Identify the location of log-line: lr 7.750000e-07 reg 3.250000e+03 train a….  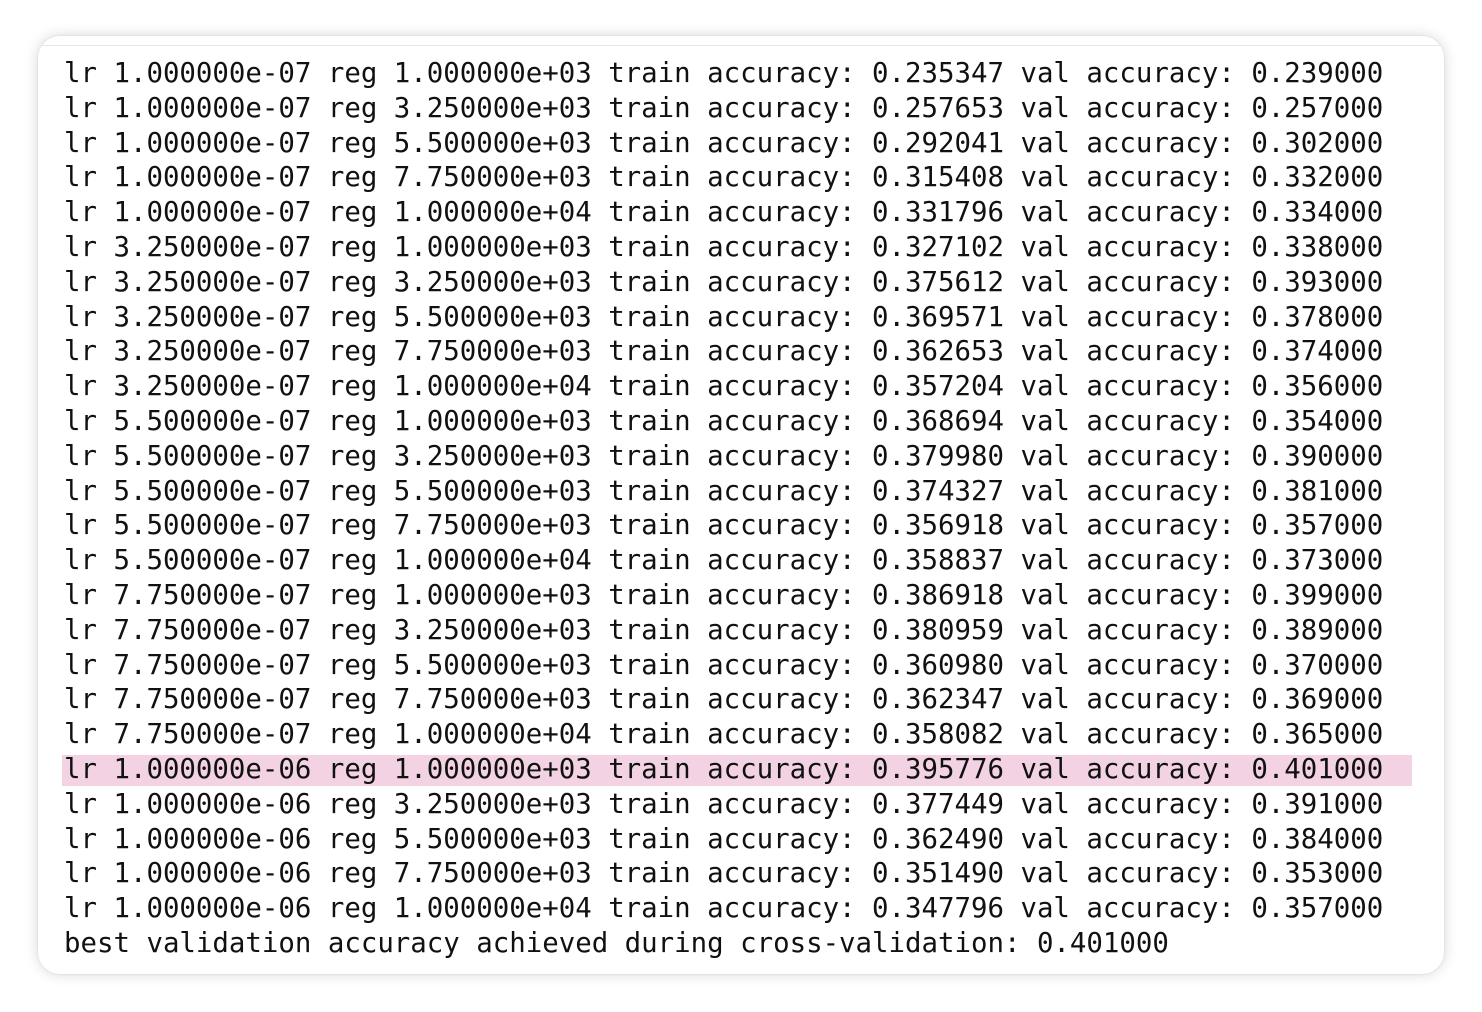
(724, 630).